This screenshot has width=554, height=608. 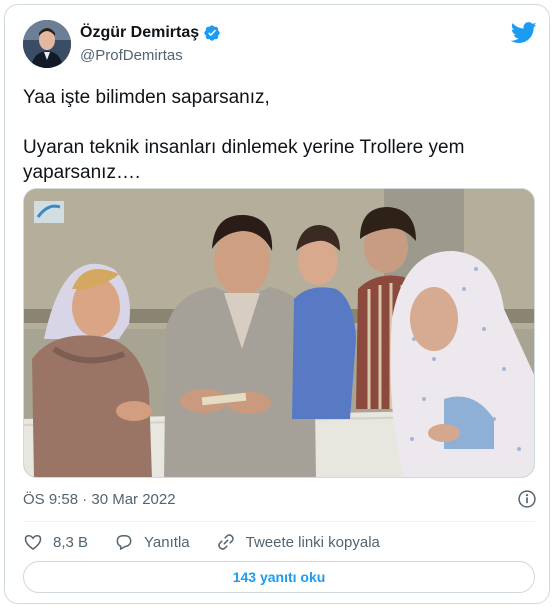 What do you see at coordinates (99, 499) in the screenshot?
I see `tweet-timestamp: ÖS 9:58 · 30 Mar 2022` at bounding box center [99, 499].